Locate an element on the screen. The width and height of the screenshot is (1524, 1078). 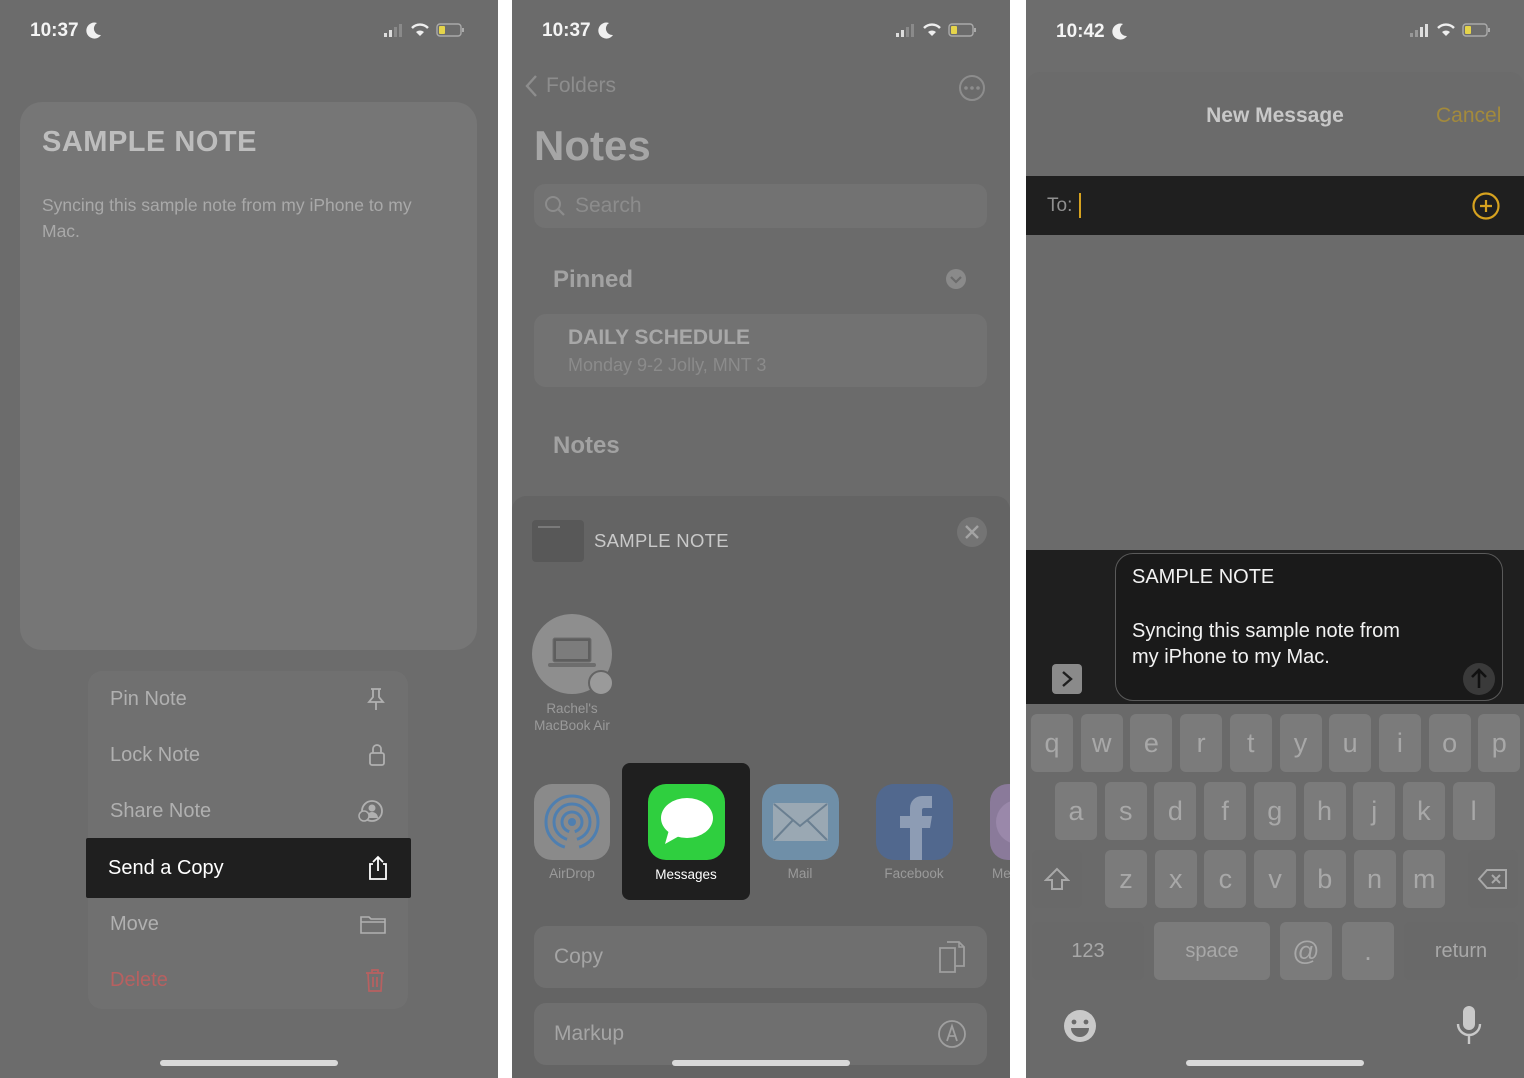
emoji-icon is located at coordinates (1080, 1026).